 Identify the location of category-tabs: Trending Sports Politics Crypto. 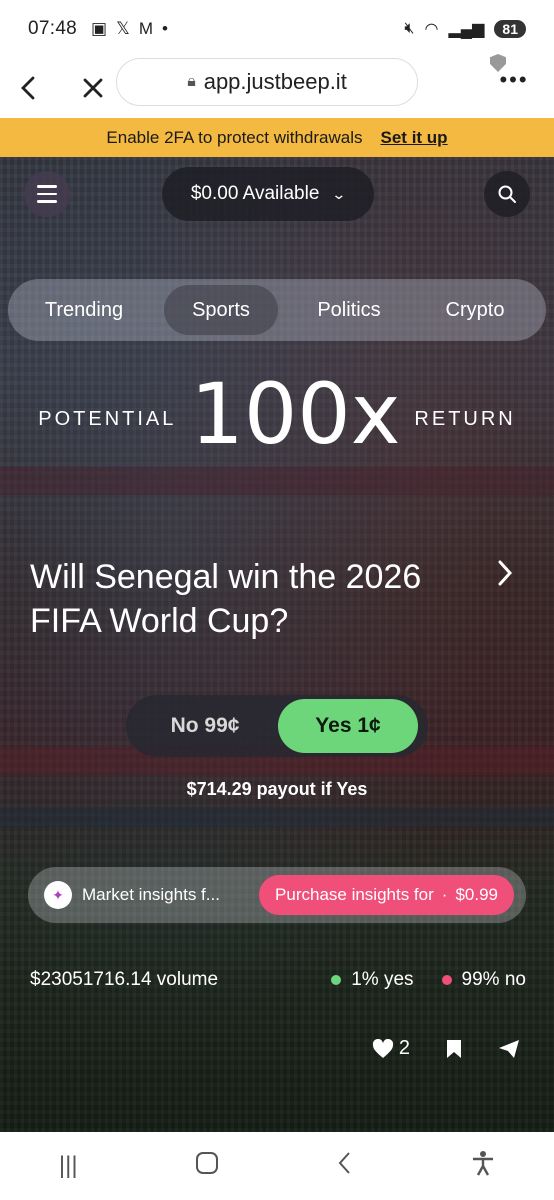
(277, 310).